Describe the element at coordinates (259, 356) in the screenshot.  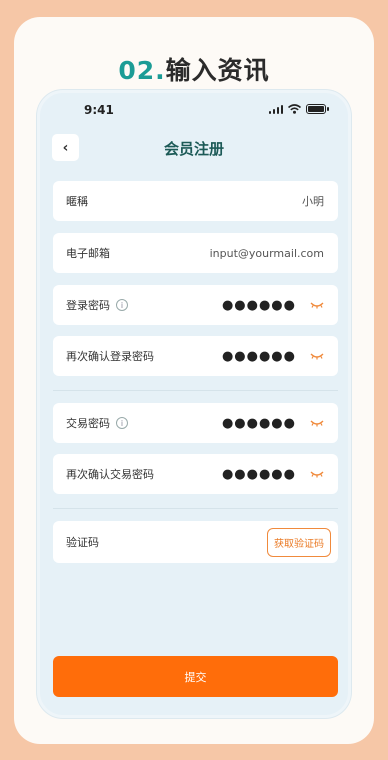
I see `confirm-login-password-input: ●●●●●●` at that location.